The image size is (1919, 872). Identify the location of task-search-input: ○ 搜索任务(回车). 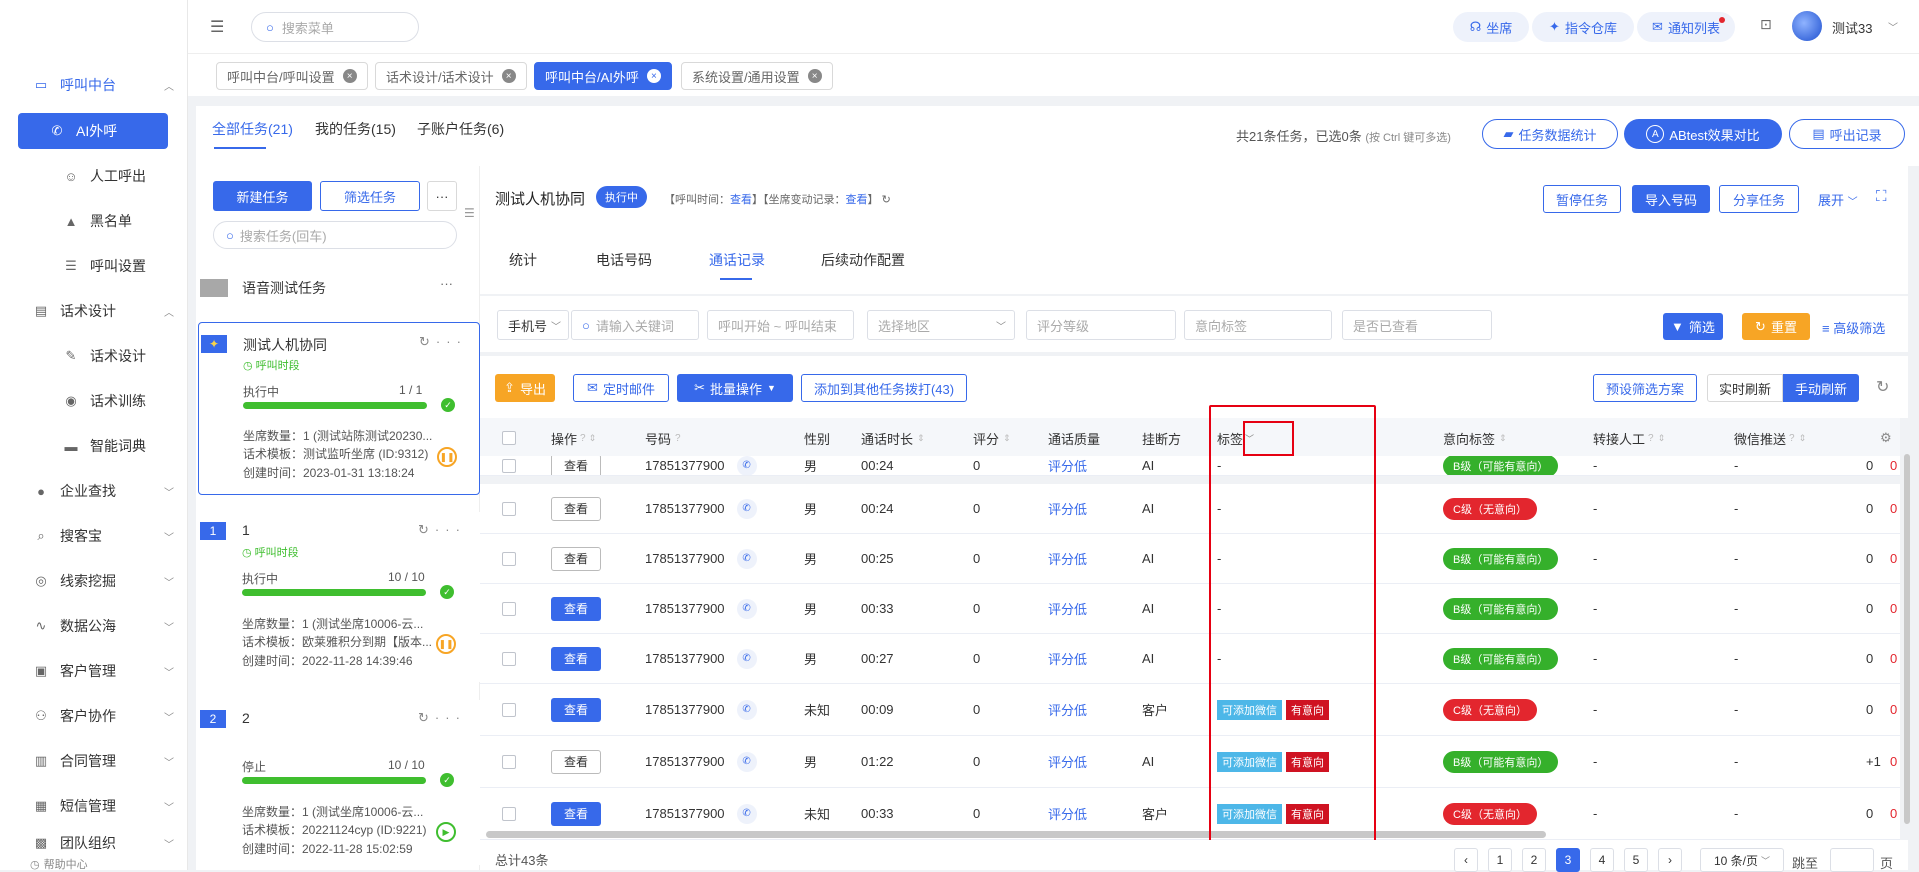
(335, 235).